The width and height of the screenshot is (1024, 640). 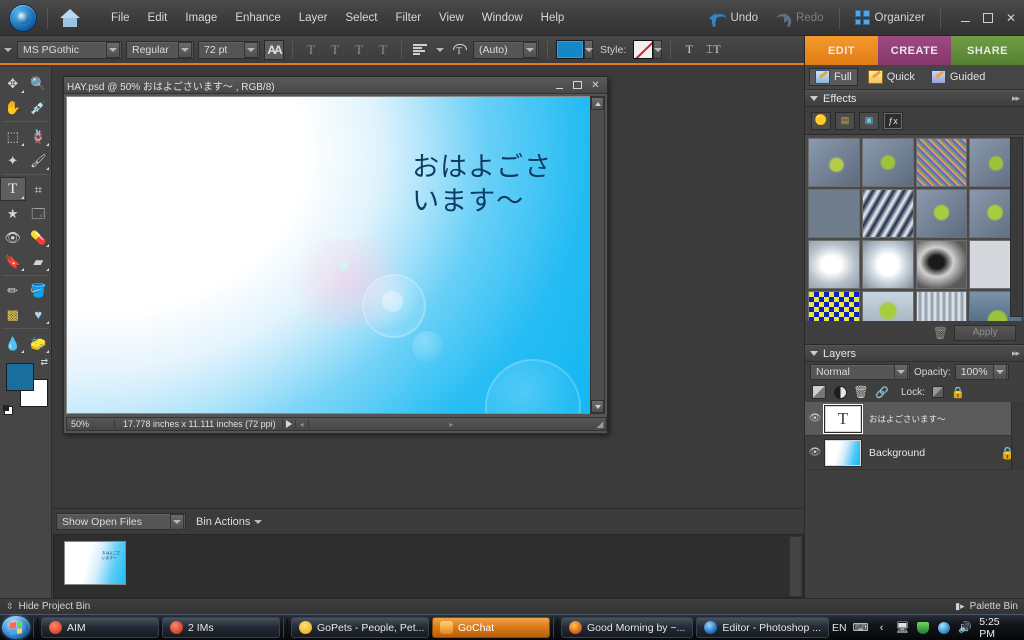 I want to click on text-color-swatch, so click(x=570, y=49).